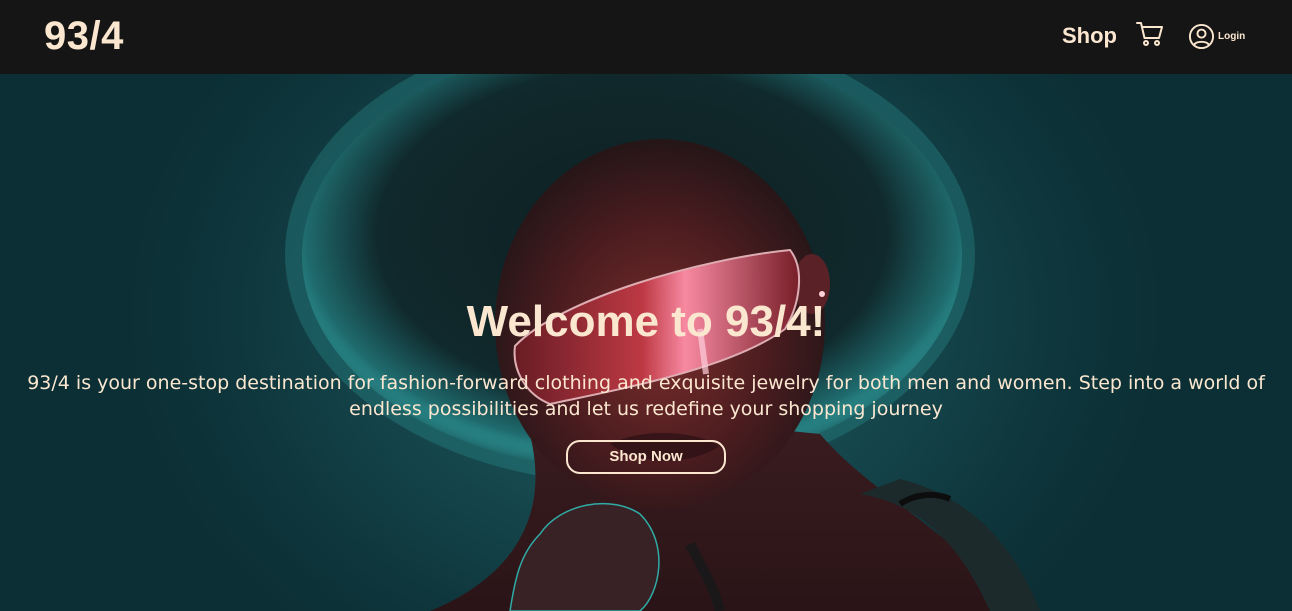  Describe the element at coordinates (1232, 36) in the screenshot. I see `login-label: Login` at that location.